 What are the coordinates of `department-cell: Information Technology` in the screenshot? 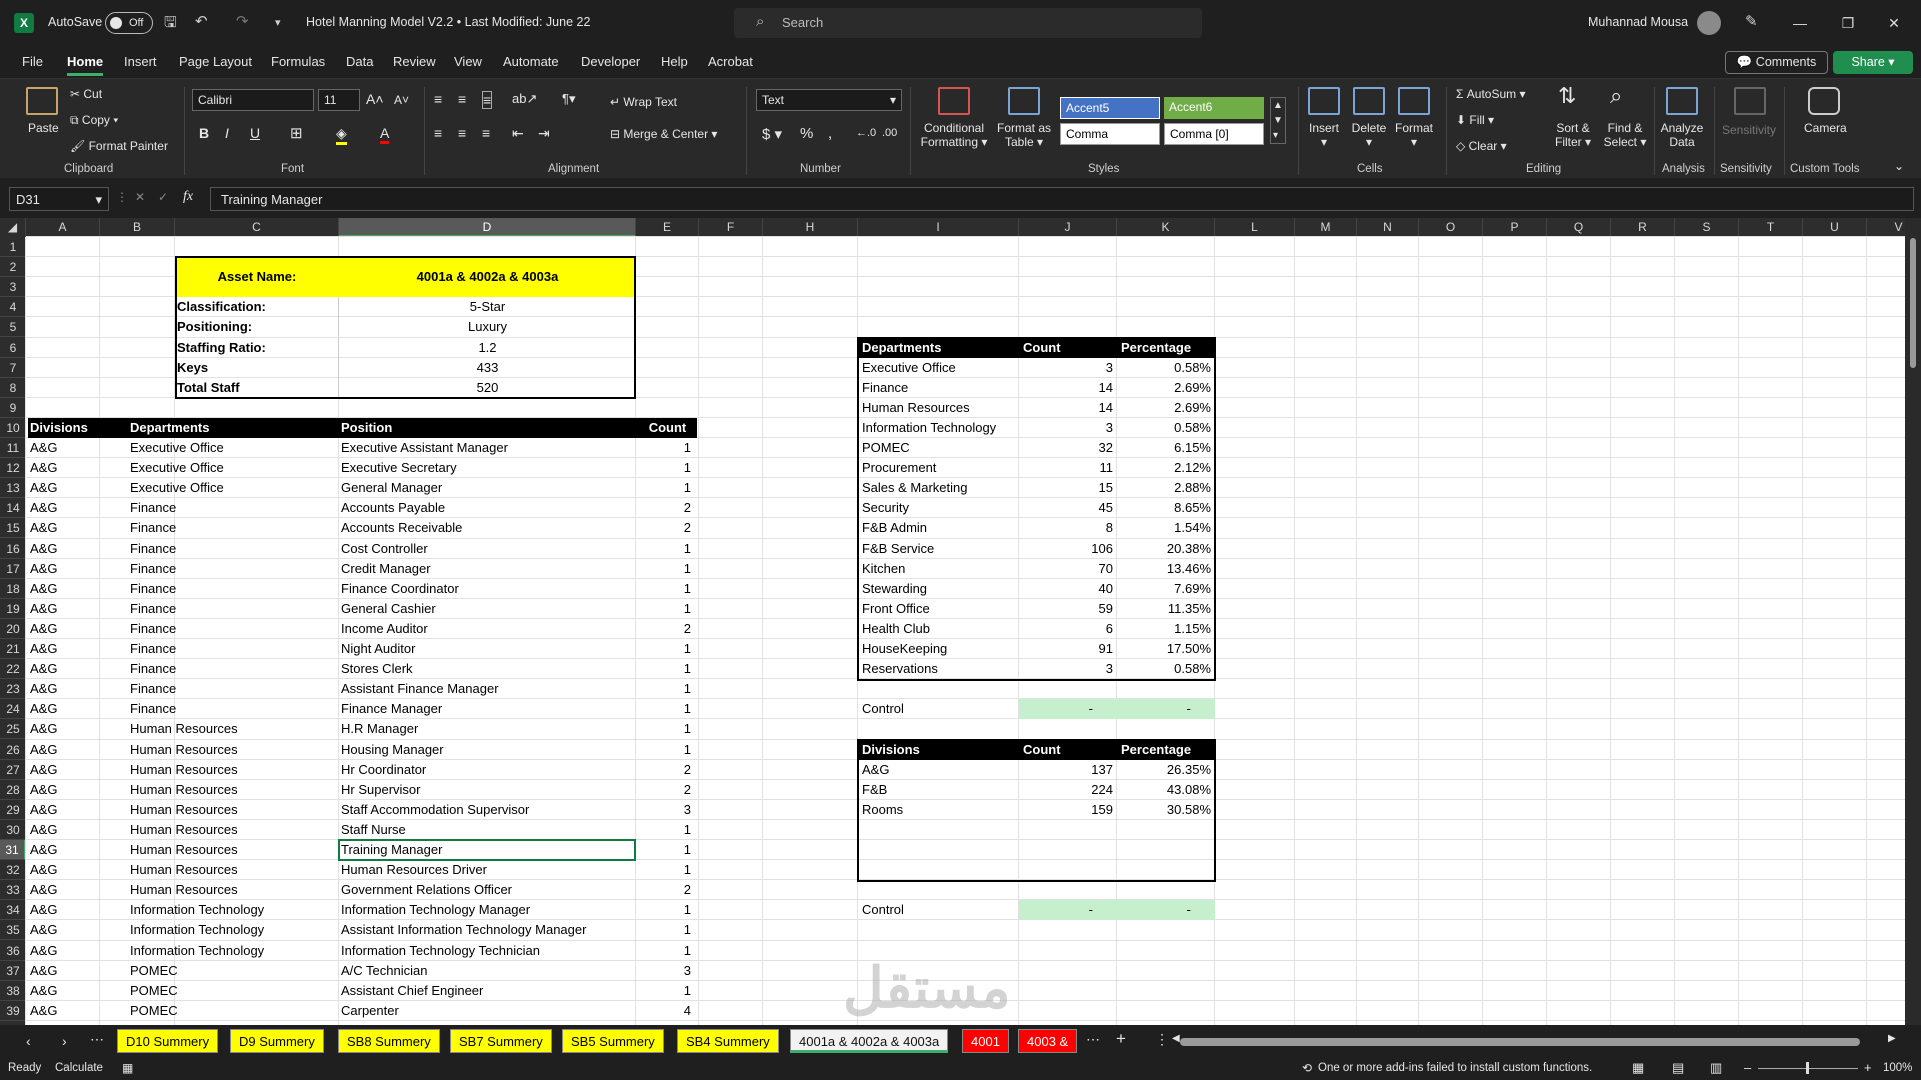 It's located at (233, 930).